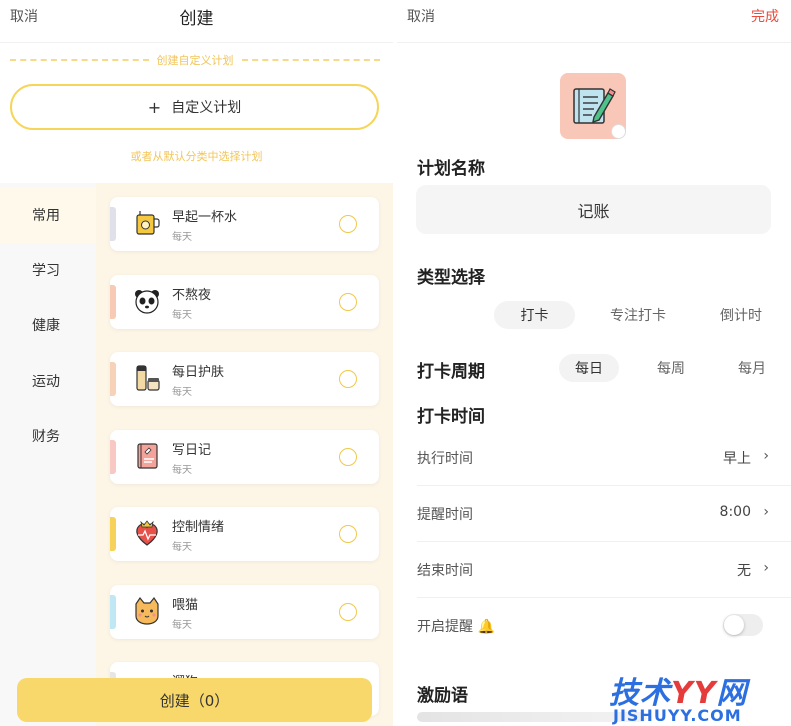 Image resolution: width=791 pixels, height=726 pixels. I want to click on type-checkin-tab: 打卡, so click(534, 315).